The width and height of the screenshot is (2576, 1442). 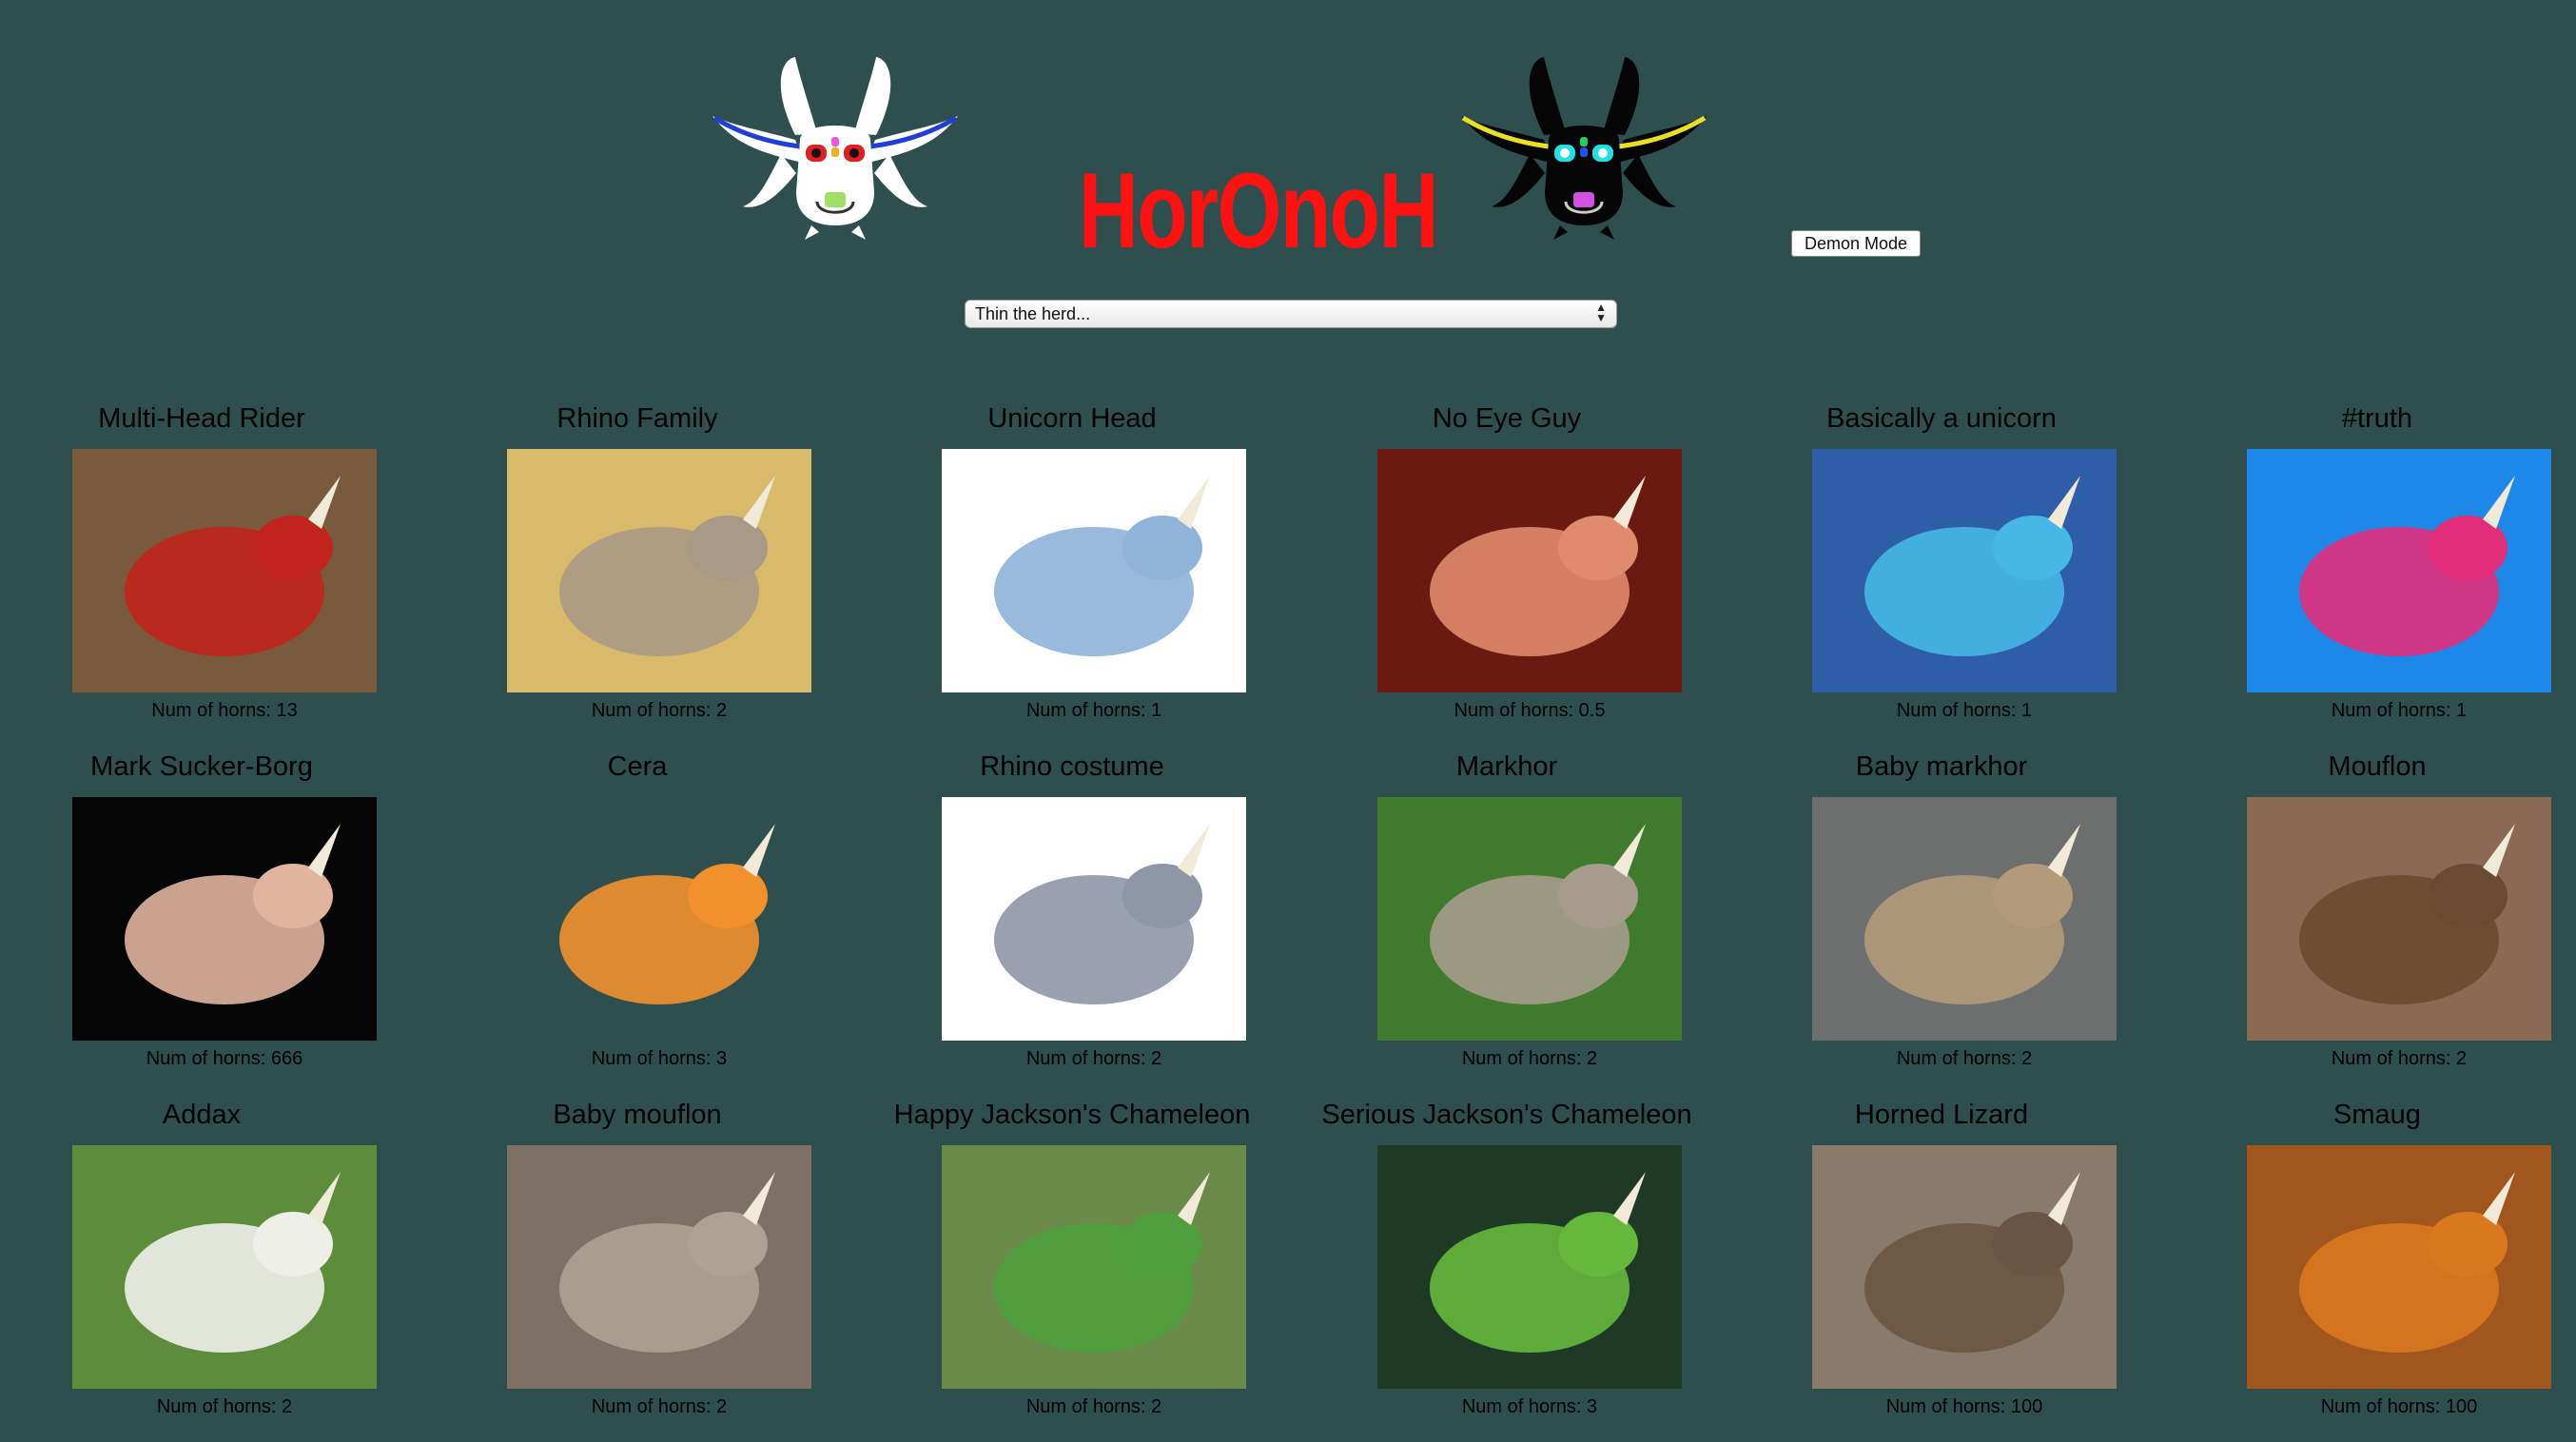 I want to click on animal-card: No Eye Guy Num of horns: 0.5, so click(x=1507, y=574).